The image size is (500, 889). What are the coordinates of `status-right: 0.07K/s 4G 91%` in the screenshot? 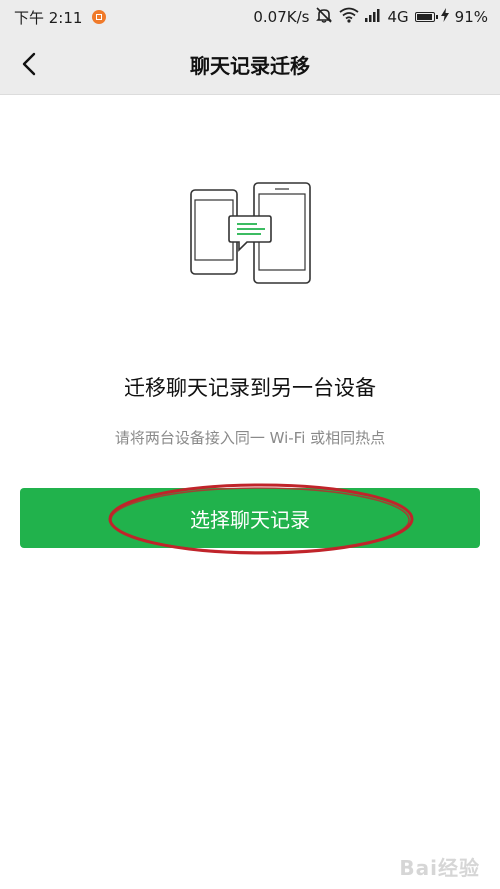 It's located at (370, 17).